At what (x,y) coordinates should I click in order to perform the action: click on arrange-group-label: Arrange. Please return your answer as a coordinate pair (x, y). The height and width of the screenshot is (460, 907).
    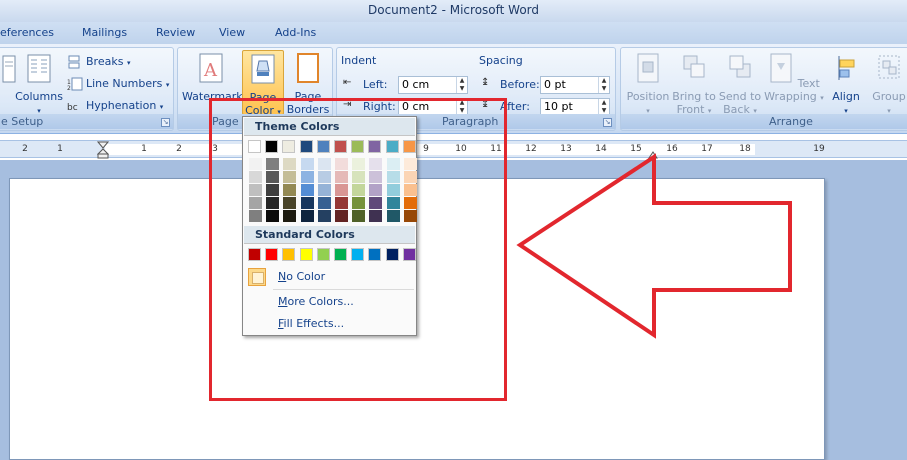
    Looking at the image, I should click on (764, 121).